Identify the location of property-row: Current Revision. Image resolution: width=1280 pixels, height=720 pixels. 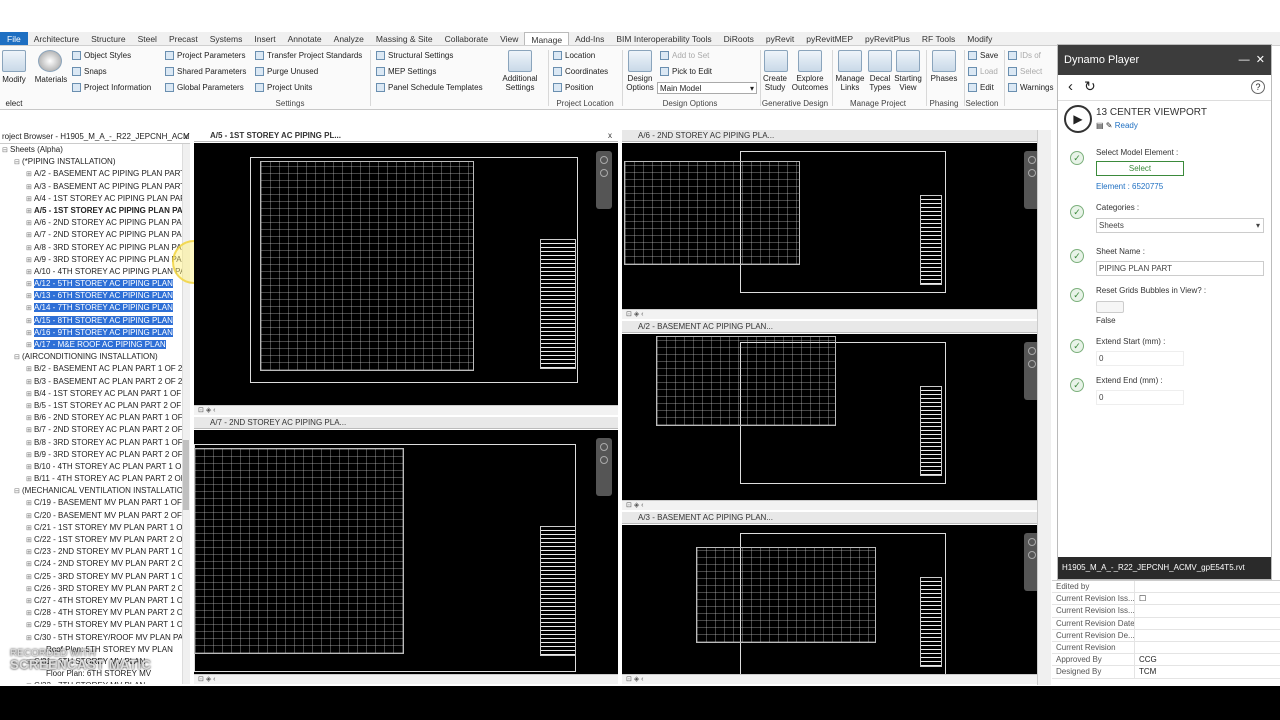
(1166, 648).